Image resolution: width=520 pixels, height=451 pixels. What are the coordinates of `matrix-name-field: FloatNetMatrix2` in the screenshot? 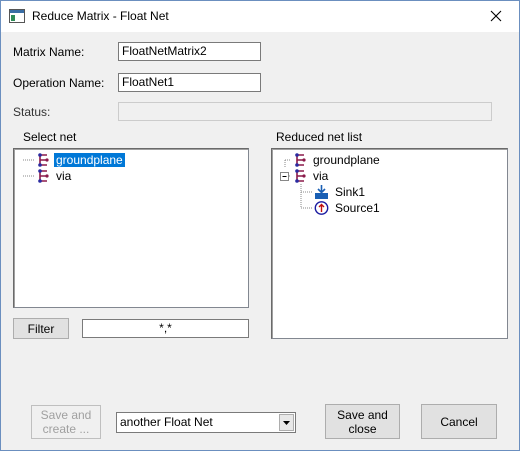 It's located at (189, 51).